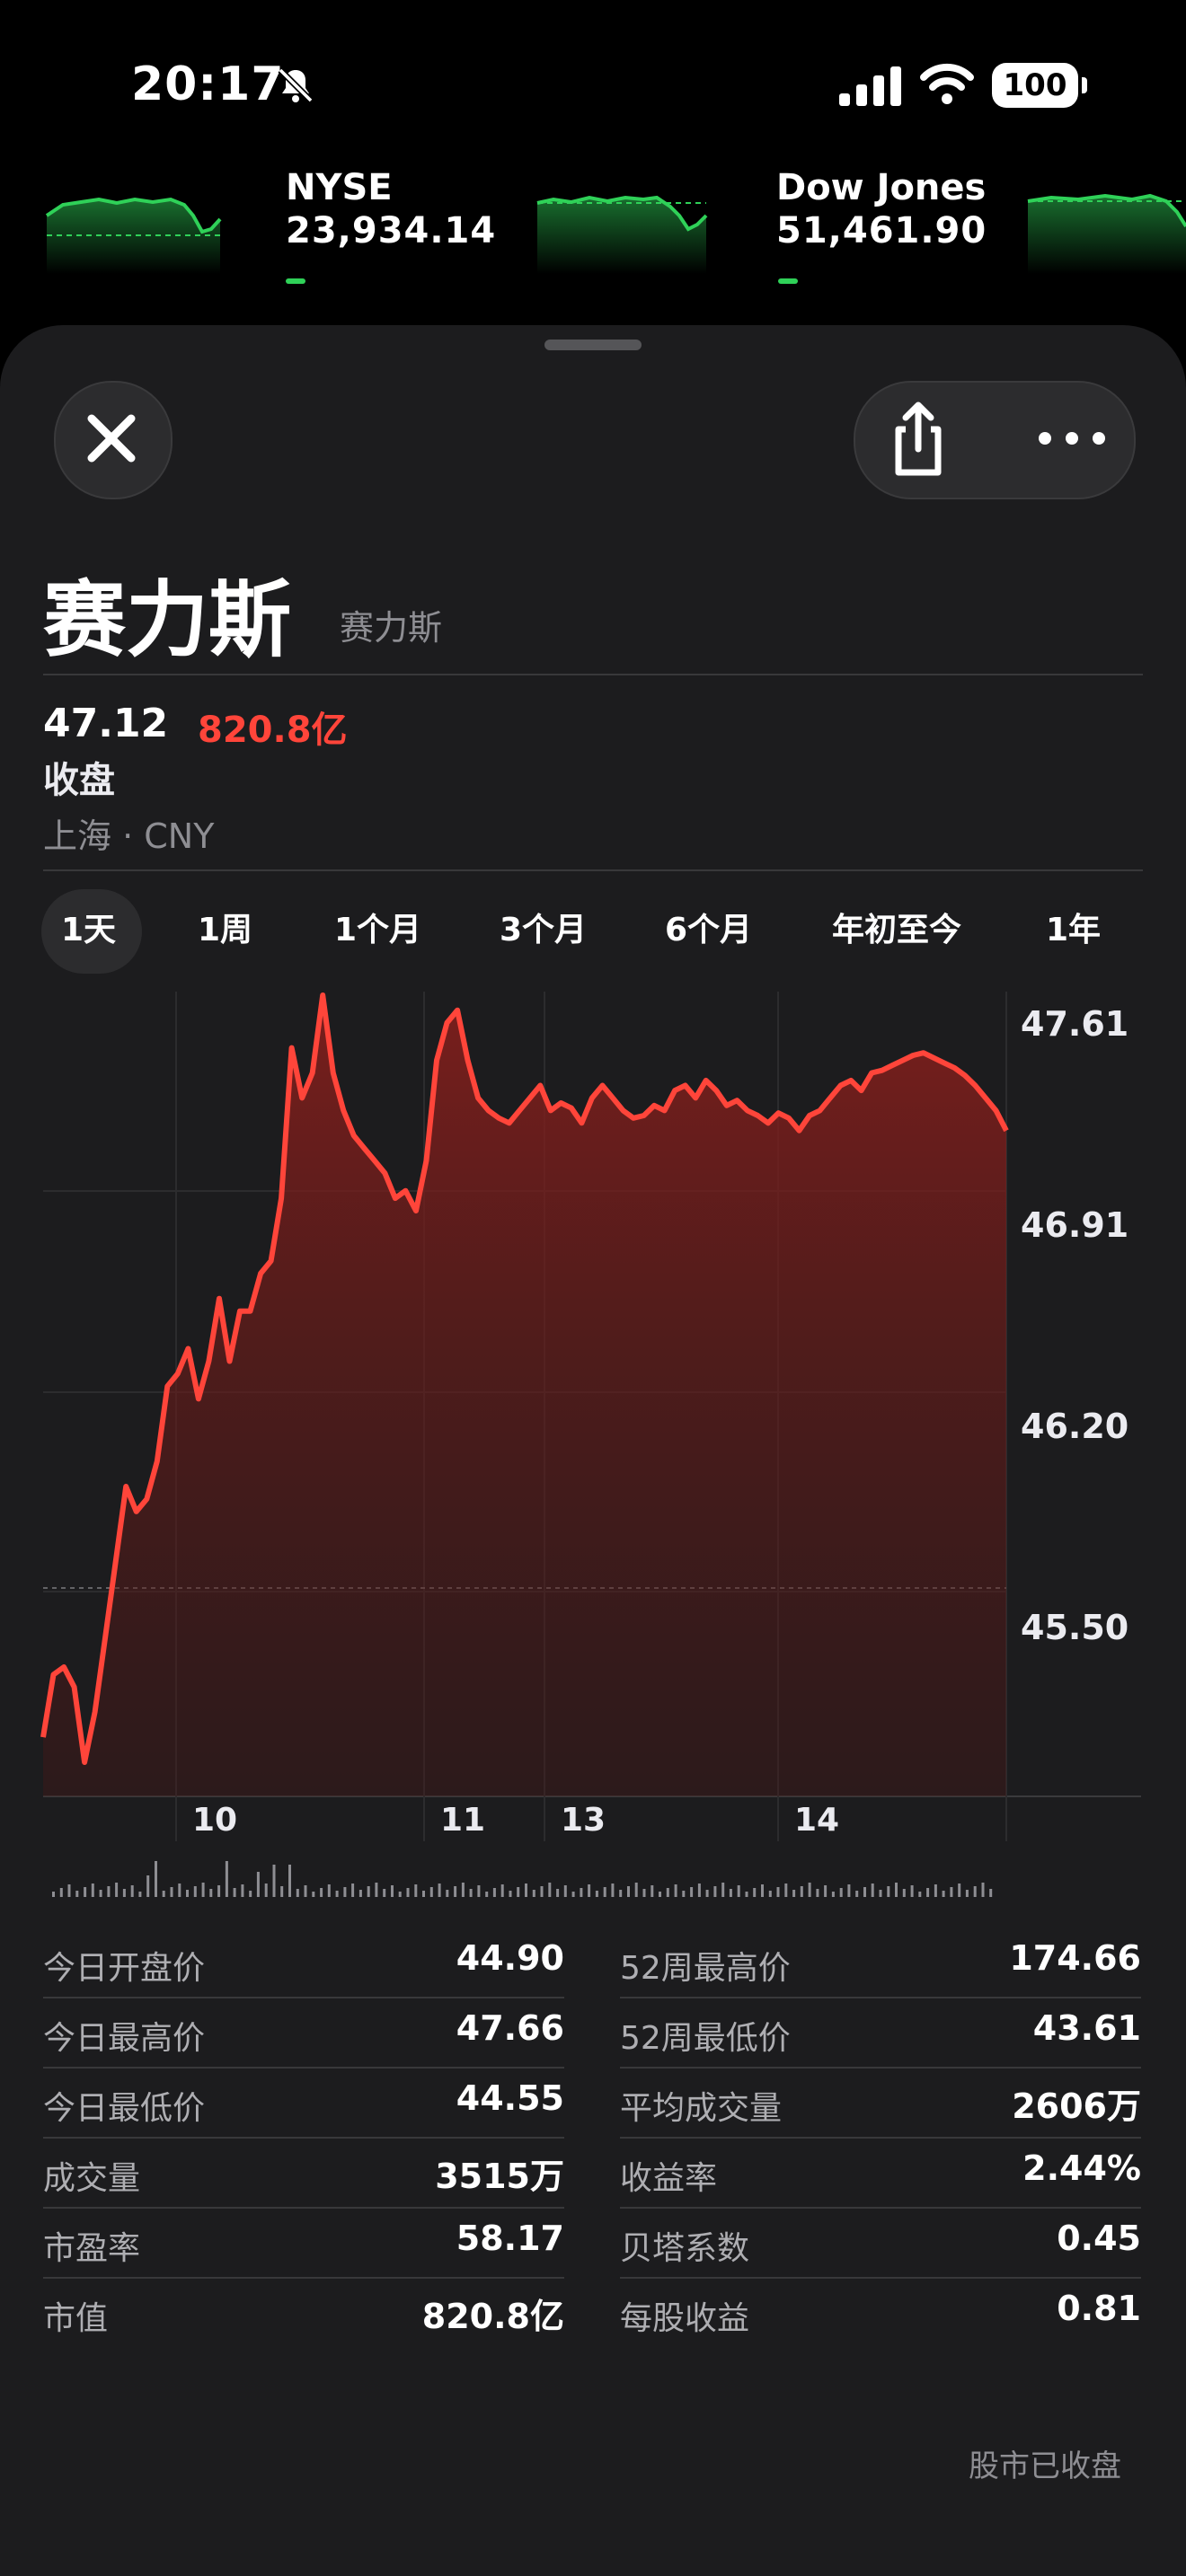 Image resolution: width=1186 pixels, height=2576 pixels. What do you see at coordinates (1073, 931) in the screenshot?
I see `tab-1y: 1年` at bounding box center [1073, 931].